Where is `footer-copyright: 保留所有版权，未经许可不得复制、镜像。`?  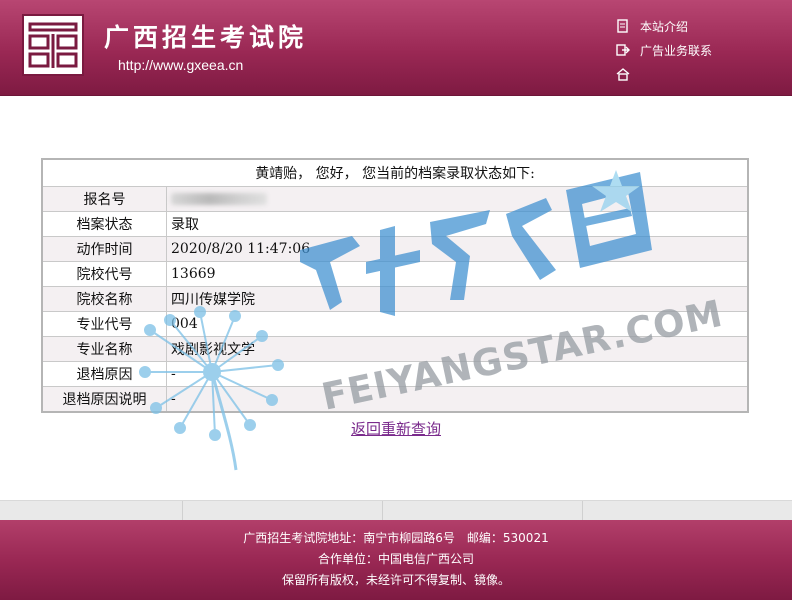
footer-copyright: 保留所有版权，未经许可不得复制、镜像。 is located at coordinates (395, 580).